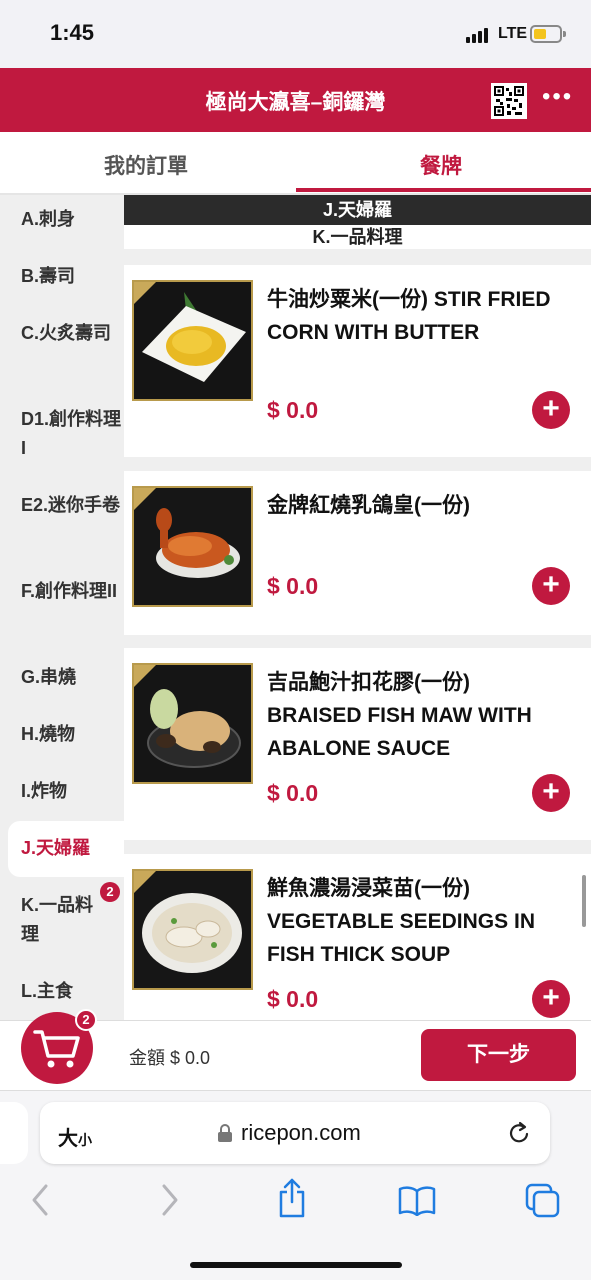 This screenshot has width=591, height=1280. What do you see at coordinates (357, 237) in the screenshot?
I see `section-header: K.一品料理` at bounding box center [357, 237].